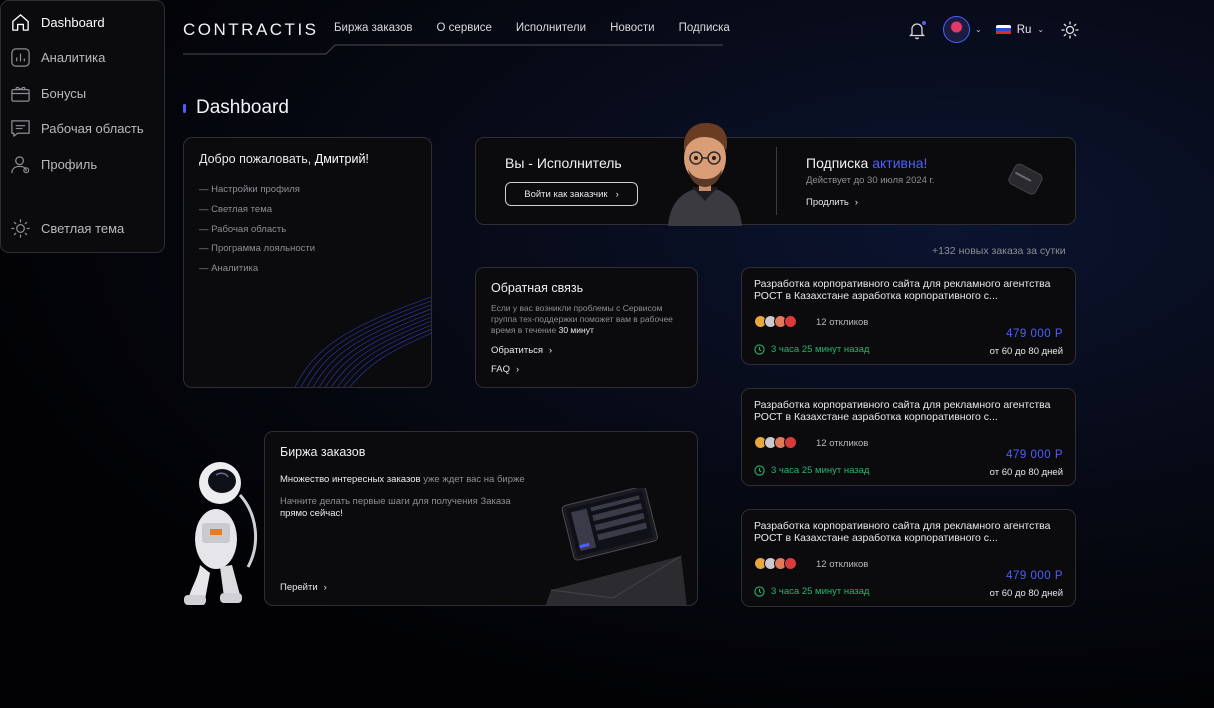  I want to click on go-to-exchange-link: Перейти ›, so click(303, 587).